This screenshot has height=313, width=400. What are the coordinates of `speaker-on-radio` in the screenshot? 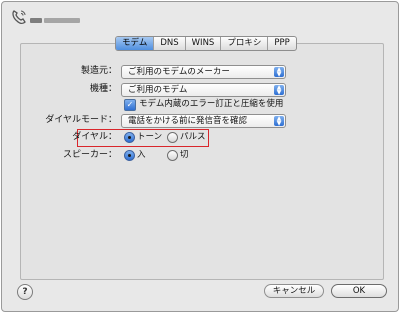 It's located at (129, 155).